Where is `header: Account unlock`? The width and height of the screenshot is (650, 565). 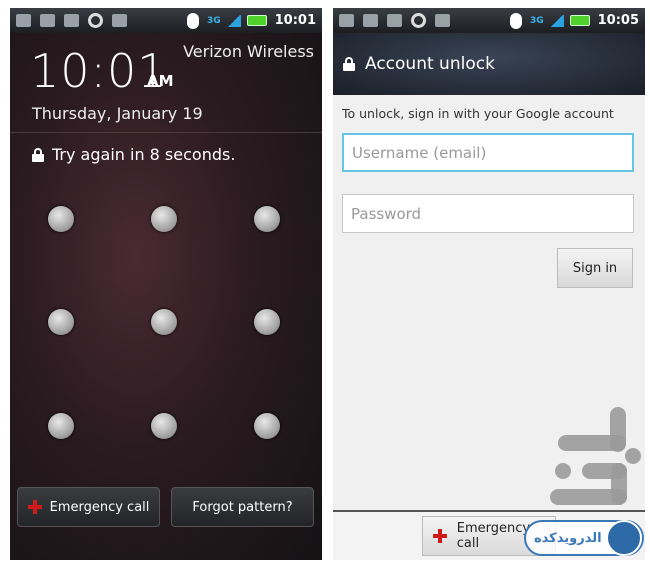
header: Account unlock is located at coordinates (489, 64).